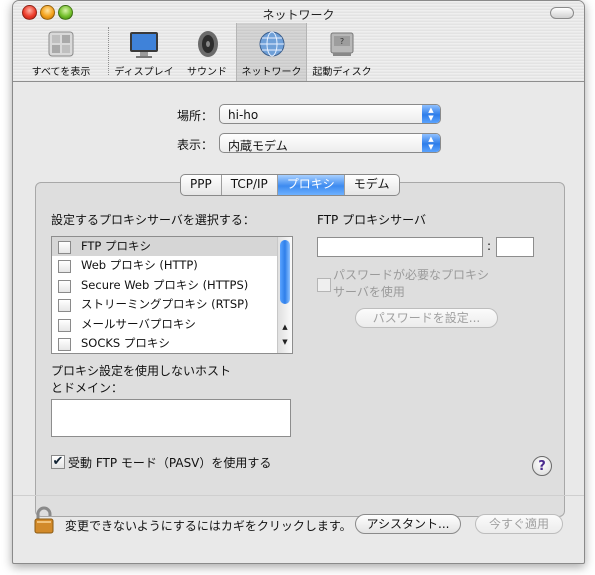 This screenshot has width=595, height=575. I want to click on list-item-label: Secure Web プロキシ (HTTPS), so click(165, 284).